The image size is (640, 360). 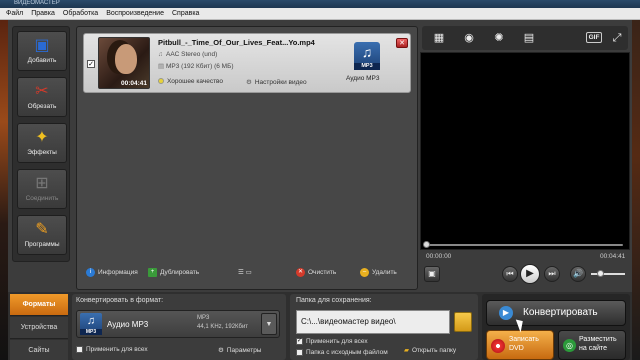 What do you see at coordinates (432, 274) in the screenshot?
I see `snapshot-icon: ▣` at bounding box center [432, 274].